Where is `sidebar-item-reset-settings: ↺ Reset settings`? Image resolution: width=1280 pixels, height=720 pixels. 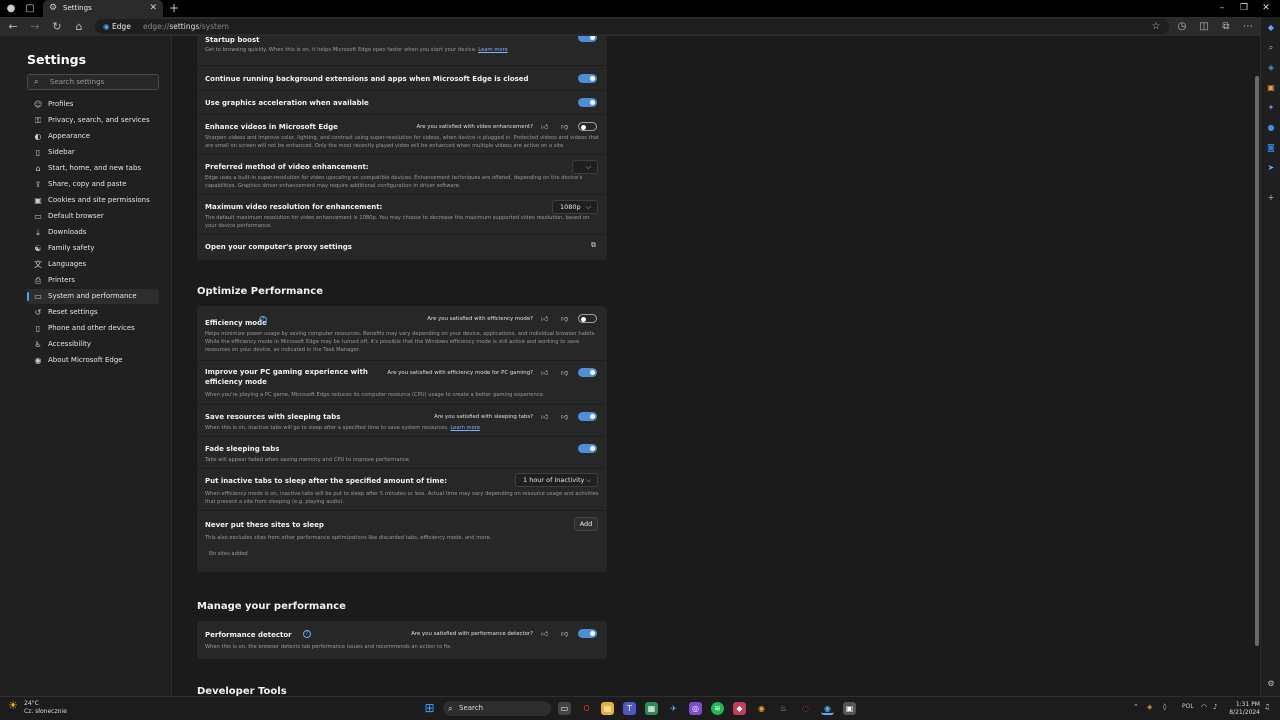 sidebar-item-reset-settings: ↺ Reset settings is located at coordinates (93, 312).